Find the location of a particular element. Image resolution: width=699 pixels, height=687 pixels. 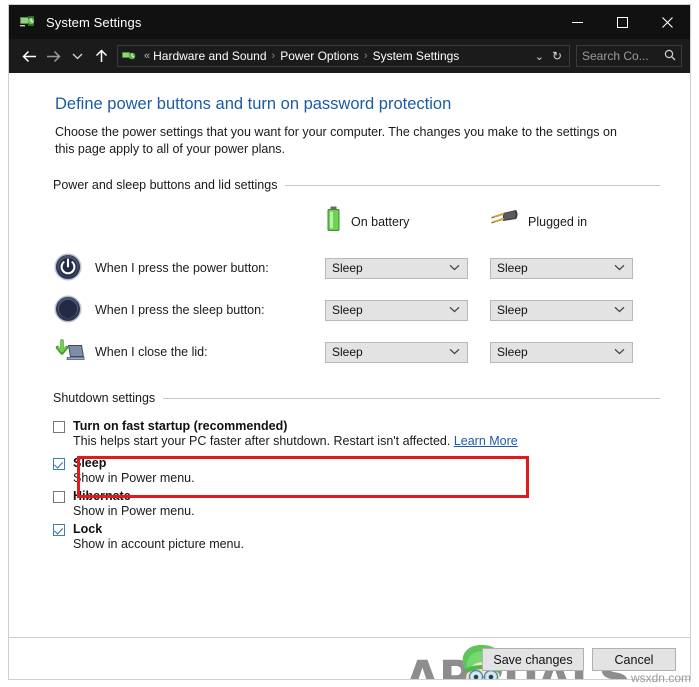

breadcrumb-folder-icon is located at coordinates (129, 56).